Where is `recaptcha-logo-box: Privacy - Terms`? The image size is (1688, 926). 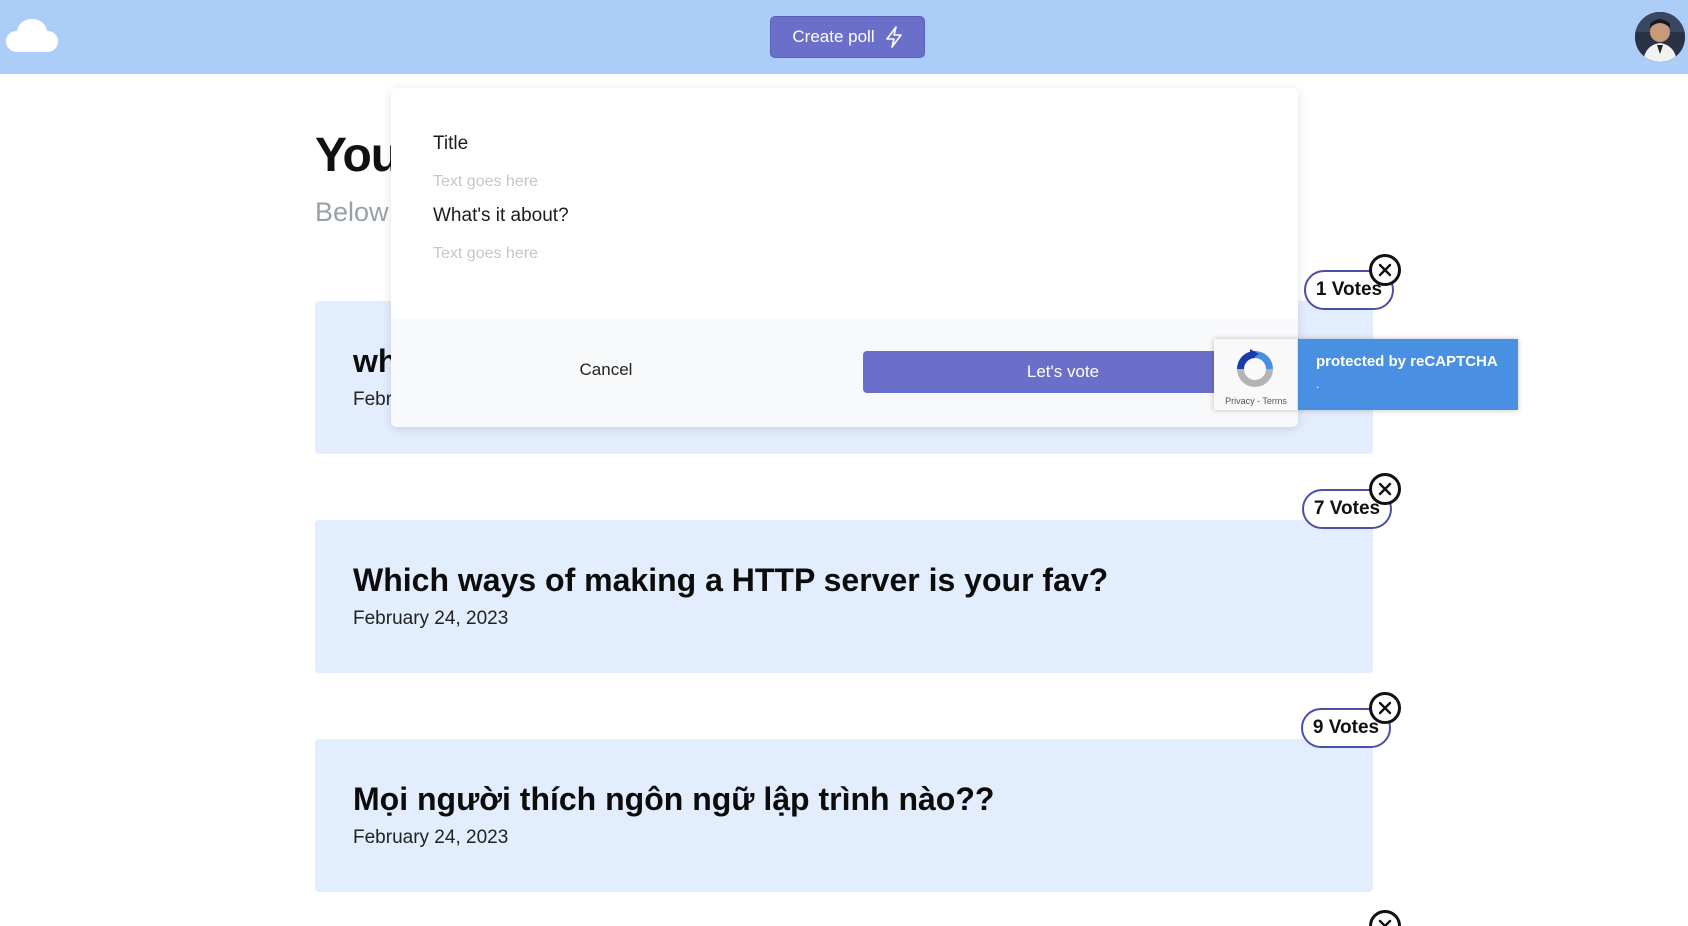 recaptcha-logo-box: Privacy - Terms is located at coordinates (1256, 374).